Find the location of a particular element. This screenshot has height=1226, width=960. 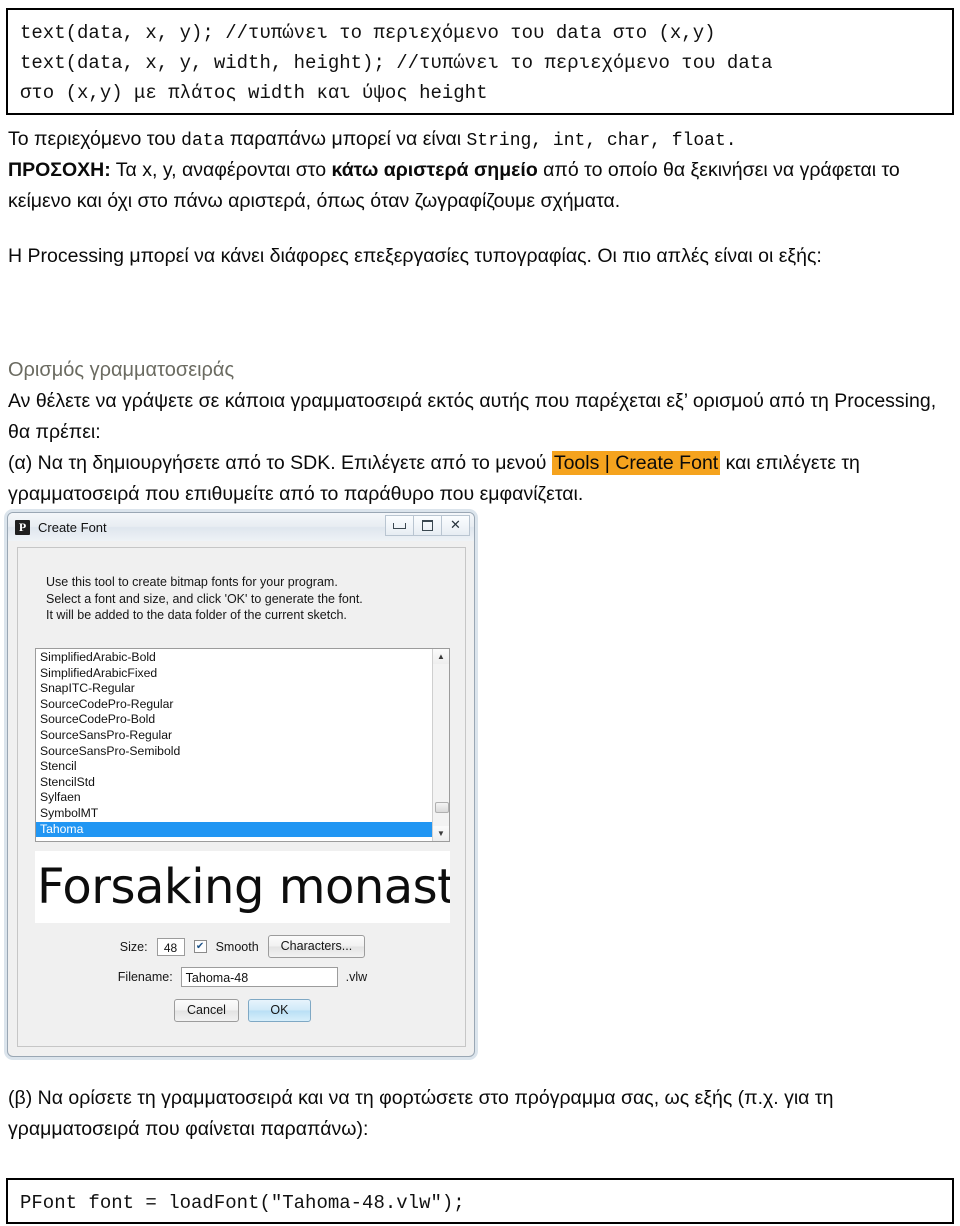

minimize-icon is located at coordinates (399, 525).